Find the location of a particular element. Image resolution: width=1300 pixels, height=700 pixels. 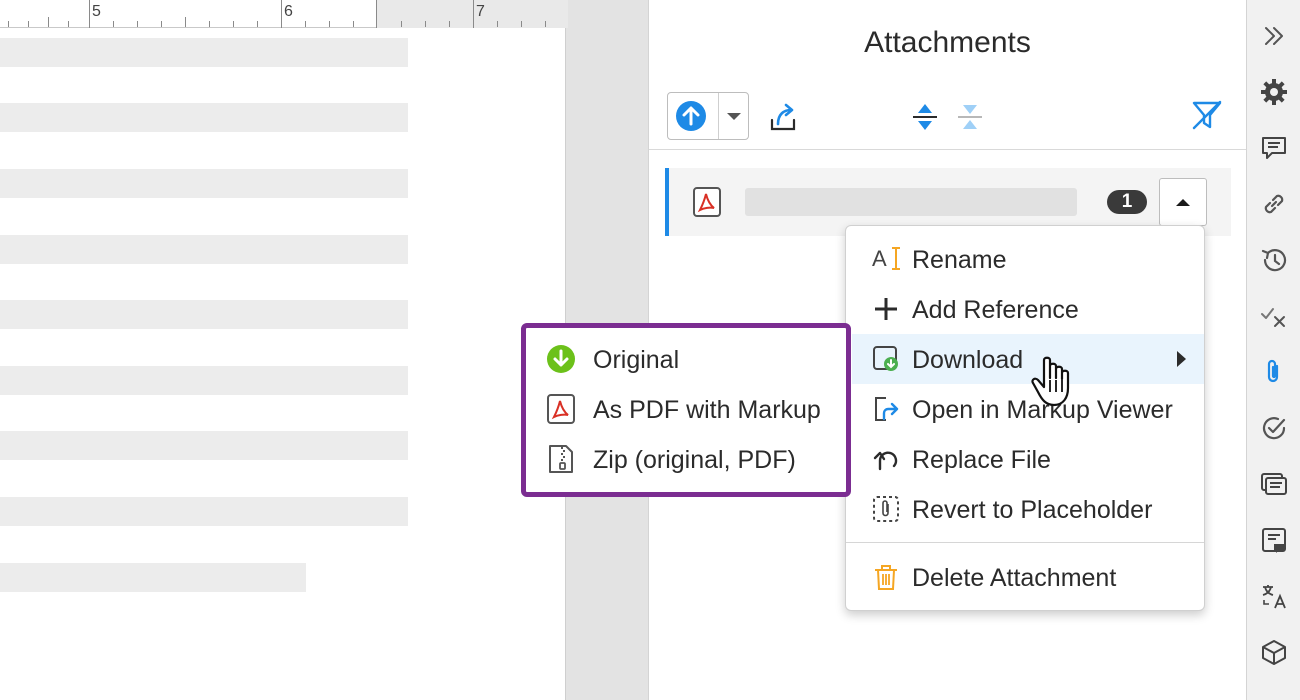

collapse-all-button is located at coordinates (970, 117).